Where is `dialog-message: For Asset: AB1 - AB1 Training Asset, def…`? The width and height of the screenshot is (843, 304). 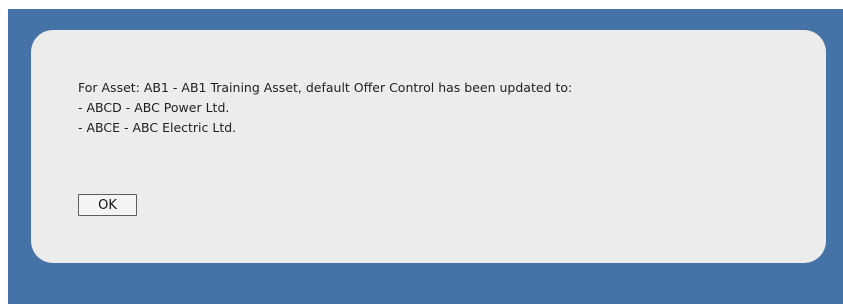
dialog-message: For Asset: AB1 - AB1 Training Asset, def… is located at coordinates (325, 108).